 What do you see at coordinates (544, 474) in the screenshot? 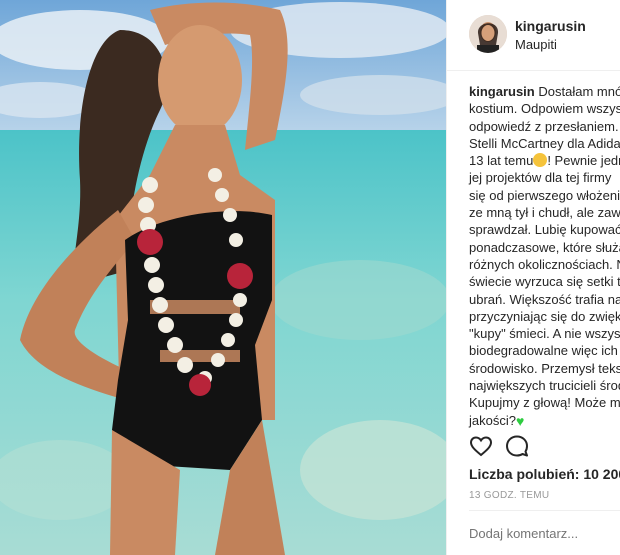
I see `likes-count: Liczba polubień: 10 200` at bounding box center [544, 474].